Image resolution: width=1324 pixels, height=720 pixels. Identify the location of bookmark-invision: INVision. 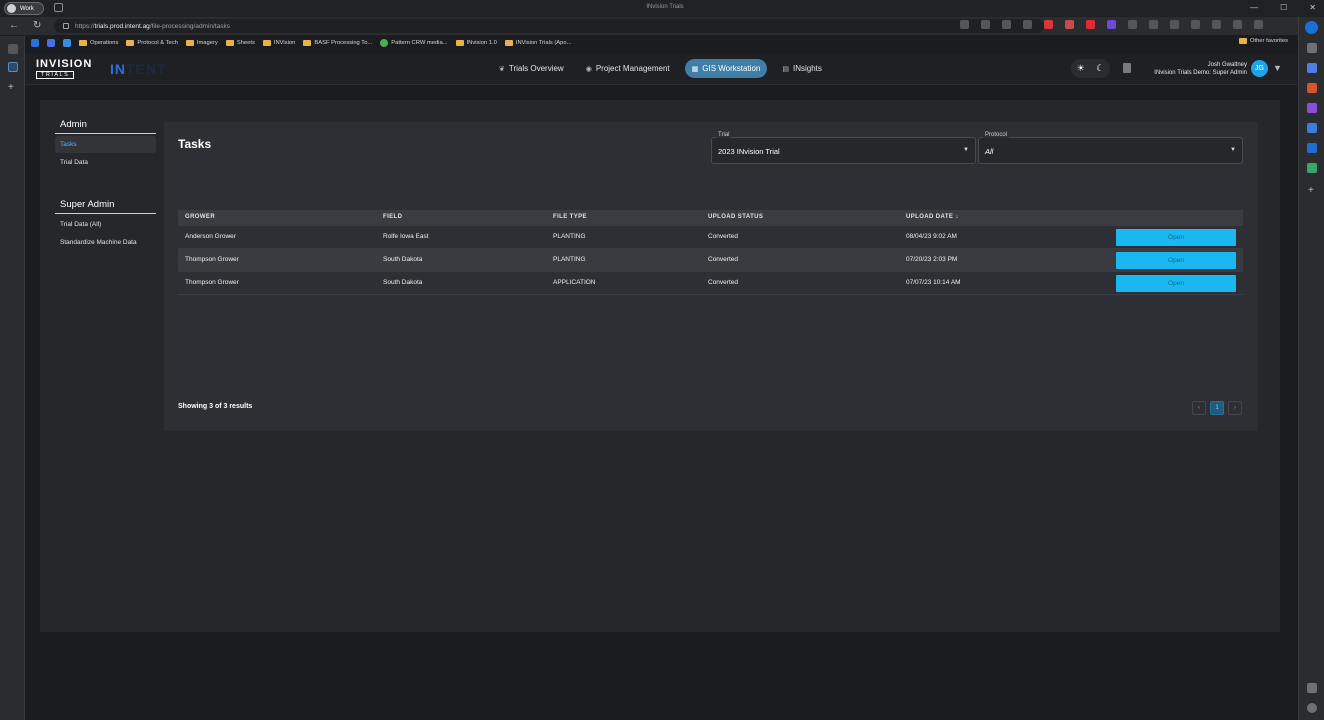
(279, 43).